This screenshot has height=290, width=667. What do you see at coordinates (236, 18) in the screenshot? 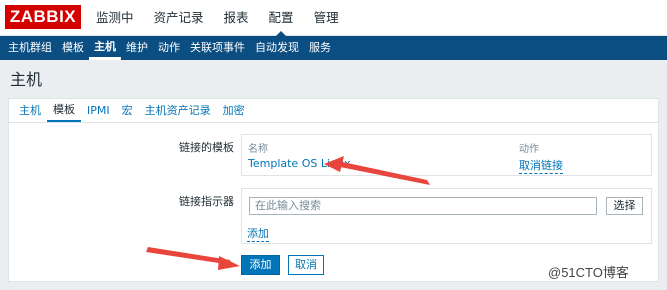
I see `topnav-reports: 报表` at bounding box center [236, 18].